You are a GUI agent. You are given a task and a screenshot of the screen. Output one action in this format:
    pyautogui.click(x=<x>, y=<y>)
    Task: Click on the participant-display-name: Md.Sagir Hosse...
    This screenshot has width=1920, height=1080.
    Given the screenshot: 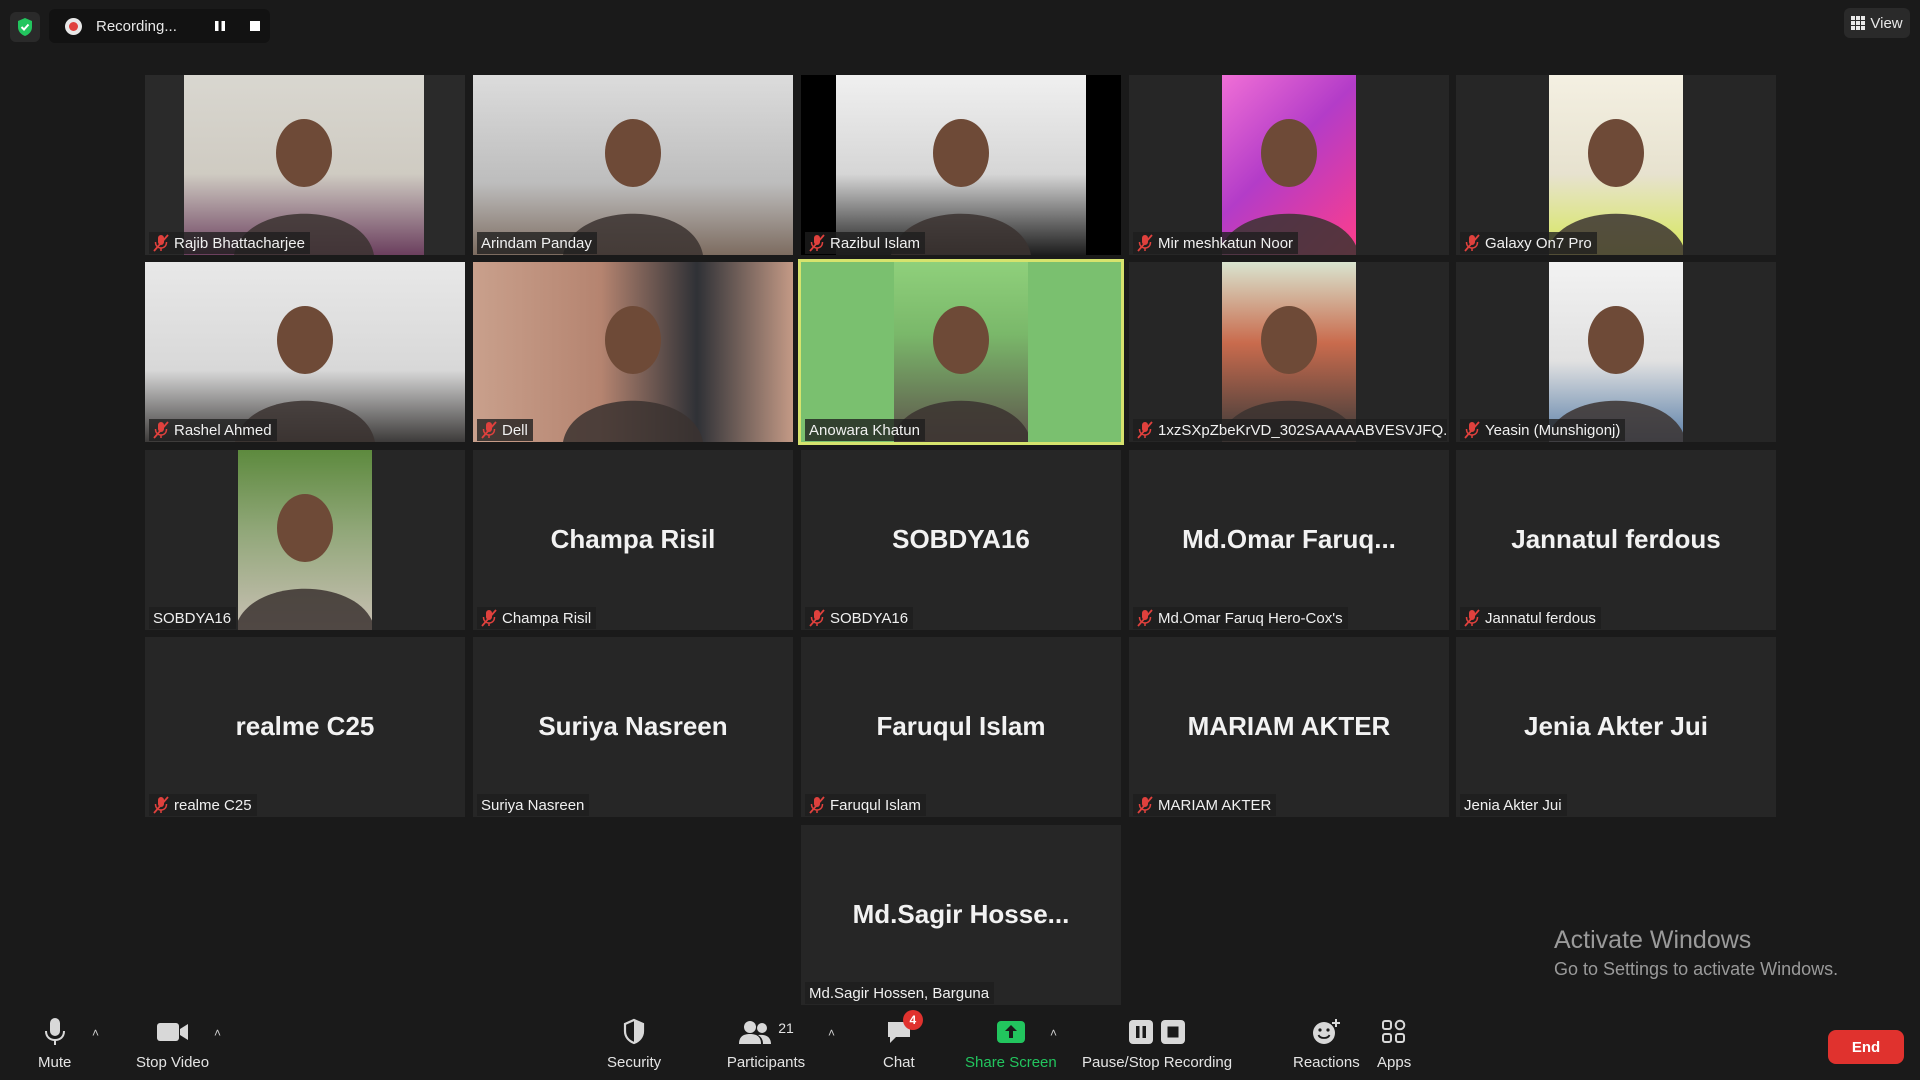 What is the action you would take?
    pyautogui.click(x=961, y=914)
    